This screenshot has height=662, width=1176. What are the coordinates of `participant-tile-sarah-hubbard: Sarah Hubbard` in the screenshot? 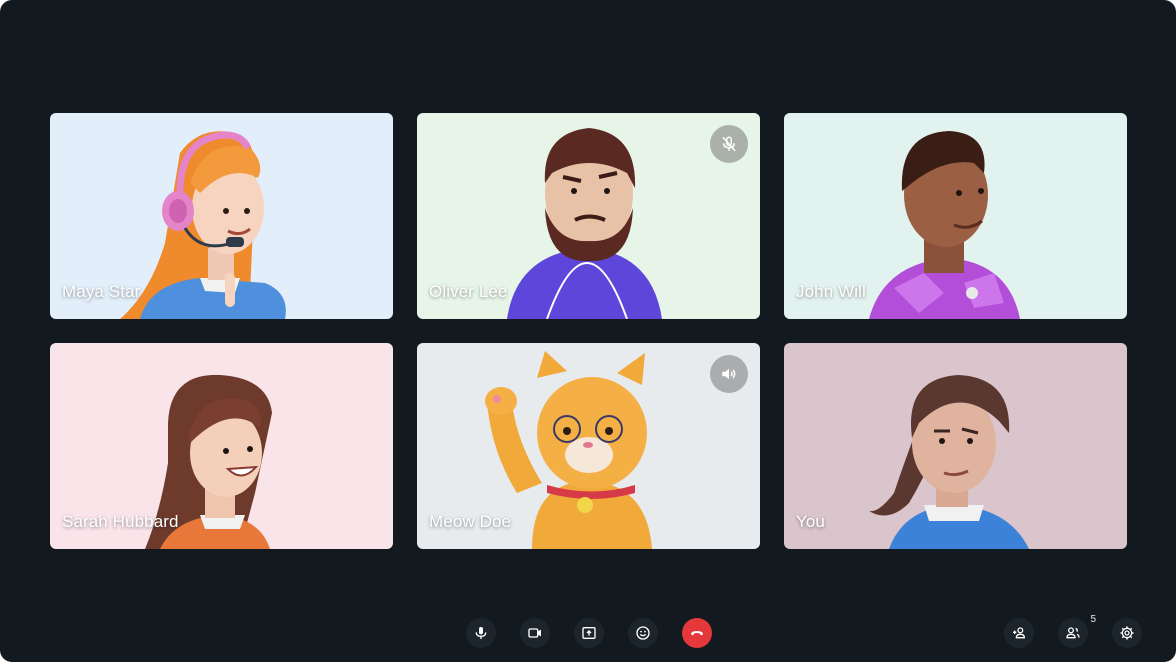 It's located at (221, 446).